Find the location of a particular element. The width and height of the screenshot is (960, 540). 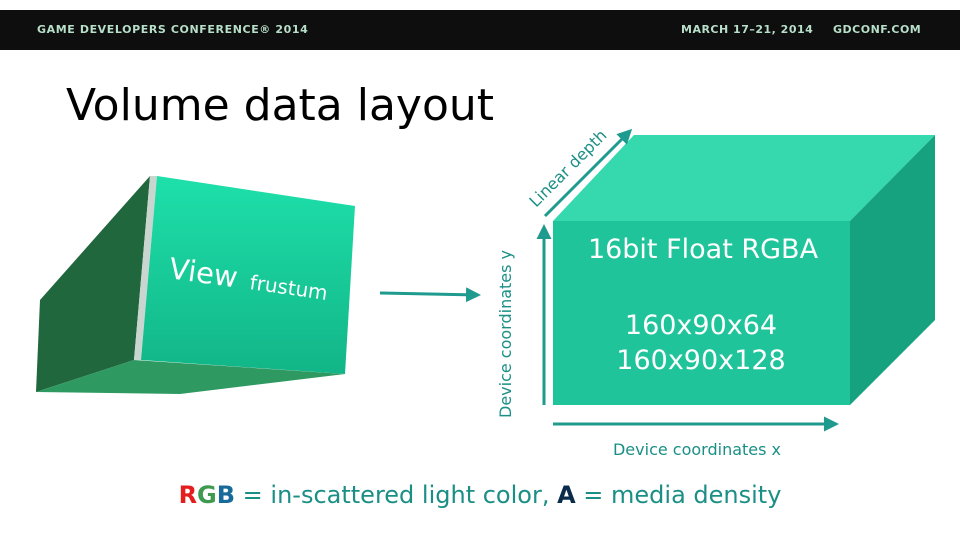

caption-a: A is located at coordinates (566, 495).